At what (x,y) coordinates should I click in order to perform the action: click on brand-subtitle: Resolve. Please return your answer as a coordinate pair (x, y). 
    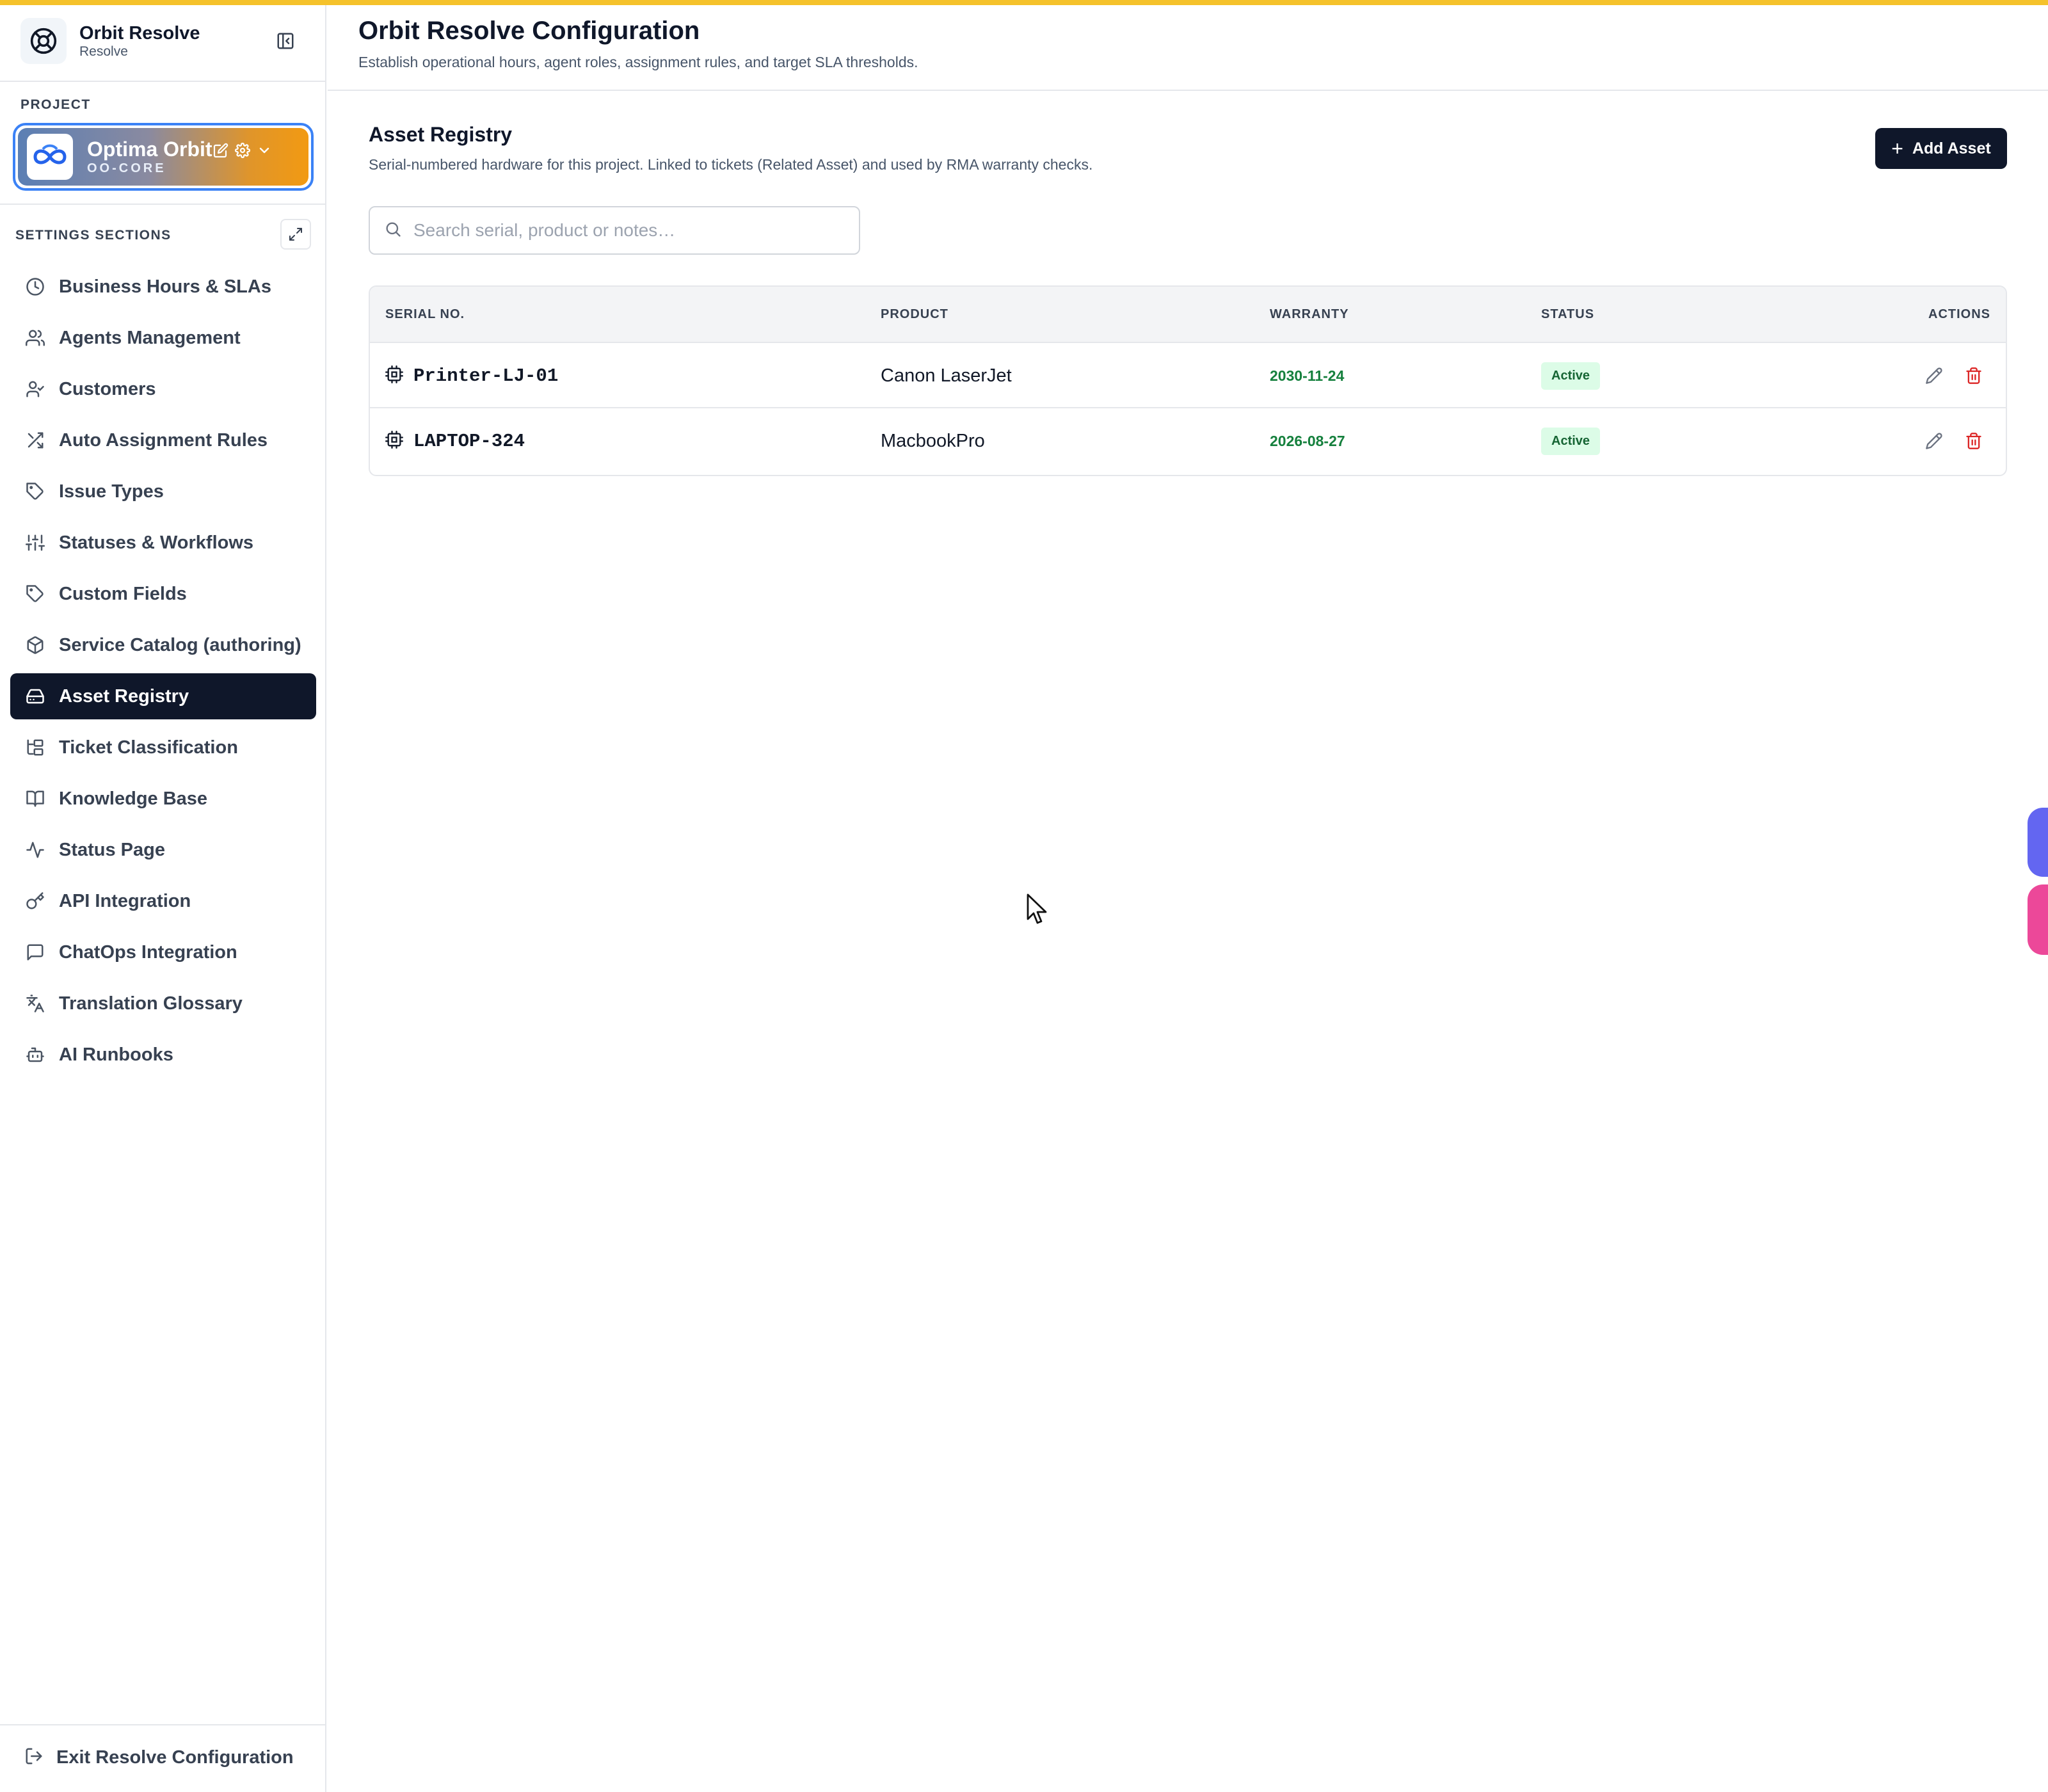
    Looking at the image, I should click on (103, 51).